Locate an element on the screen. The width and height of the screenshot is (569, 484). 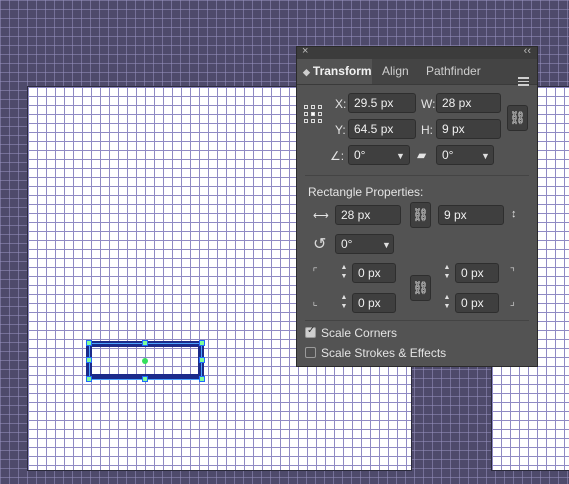
y-field: 64.5 px is located at coordinates (382, 129).